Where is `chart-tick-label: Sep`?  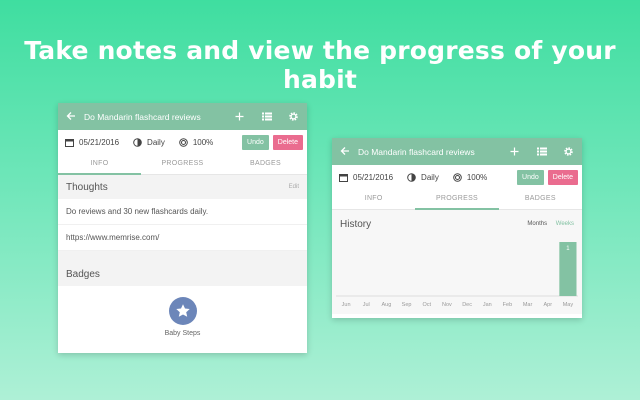
chart-tick-label: Sep is located at coordinates (407, 305).